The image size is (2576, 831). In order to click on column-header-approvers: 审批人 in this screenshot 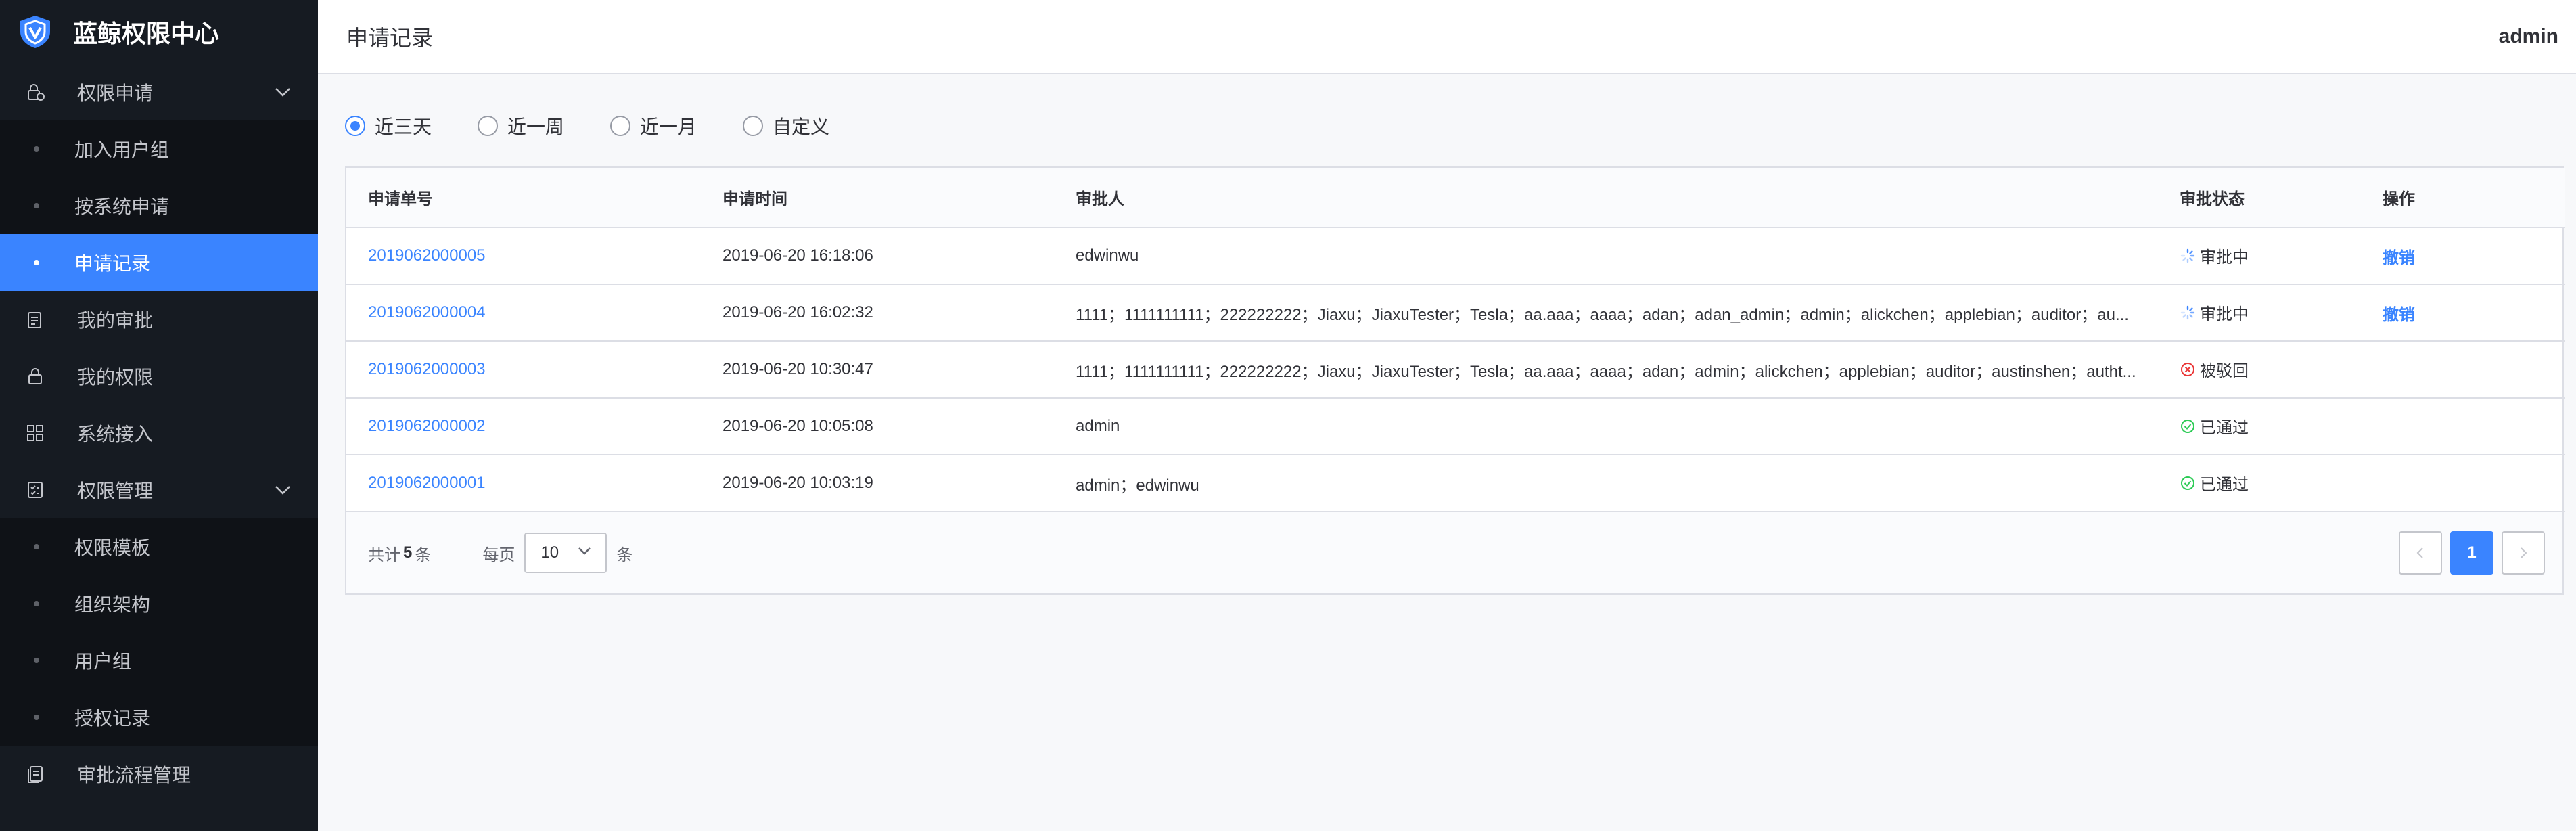, I will do `click(1606, 198)`.